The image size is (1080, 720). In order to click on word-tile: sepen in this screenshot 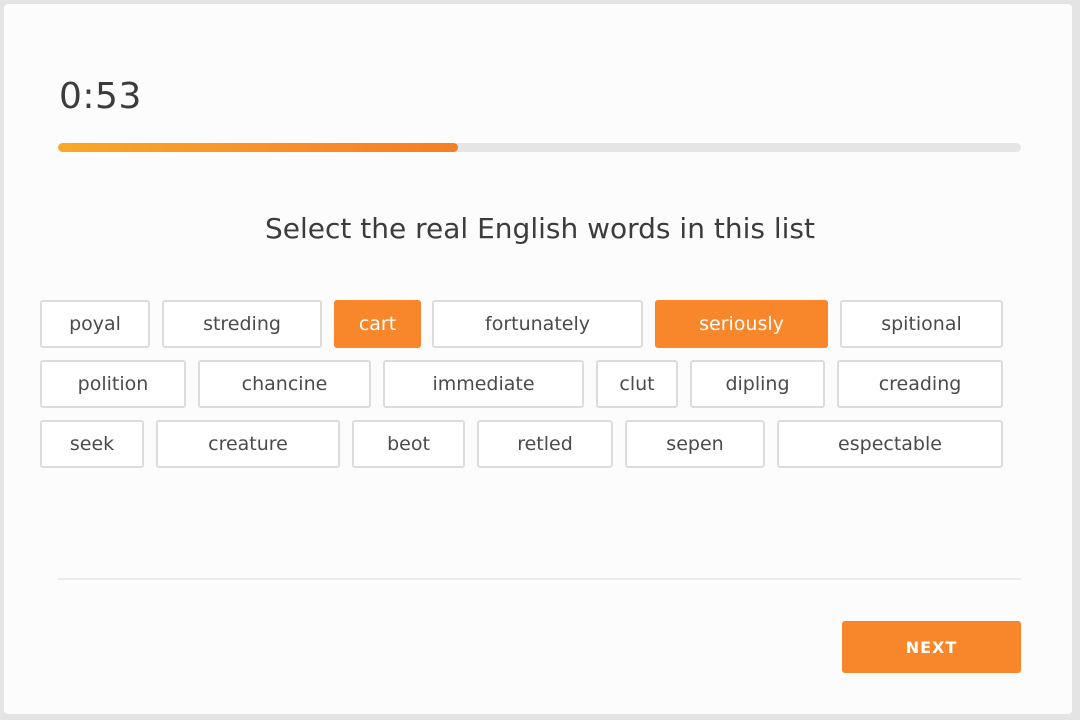, I will do `click(695, 444)`.